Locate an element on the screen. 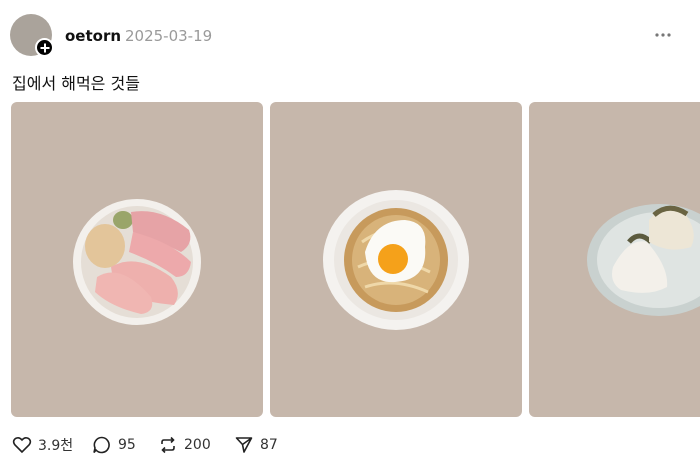 The image size is (700, 464). share-button: 87 is located at coordinates (256, 445).